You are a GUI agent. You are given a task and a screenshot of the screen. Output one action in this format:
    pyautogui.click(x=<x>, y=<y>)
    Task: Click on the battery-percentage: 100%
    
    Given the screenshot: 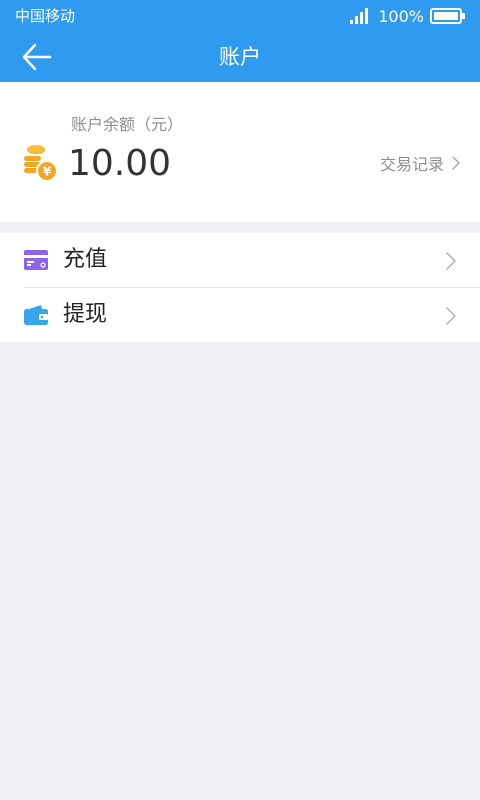 What is the action you would take?
    pyautogui.click(x=401, y=16)
    